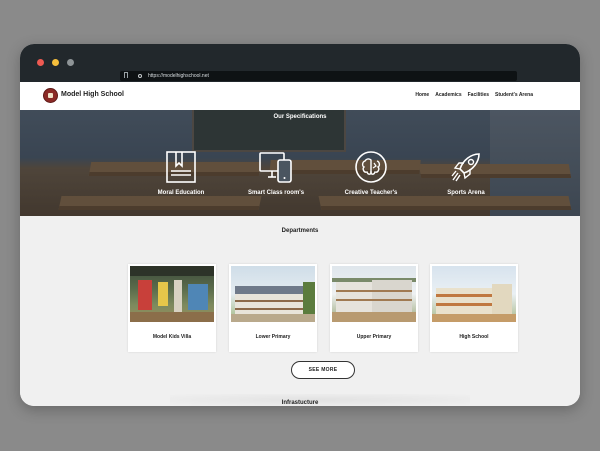 The width and height of the screenshot is (600, 451). I want to click on department-label: Model Kids Villa, so click(172, 337).